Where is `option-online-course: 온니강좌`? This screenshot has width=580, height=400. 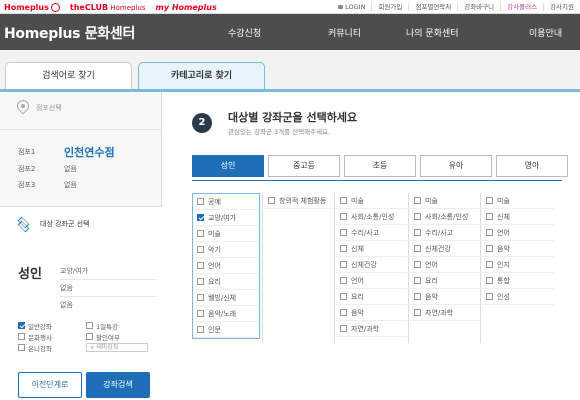
option-online-course: 온니강좌 is located at coordinates (52, 348).